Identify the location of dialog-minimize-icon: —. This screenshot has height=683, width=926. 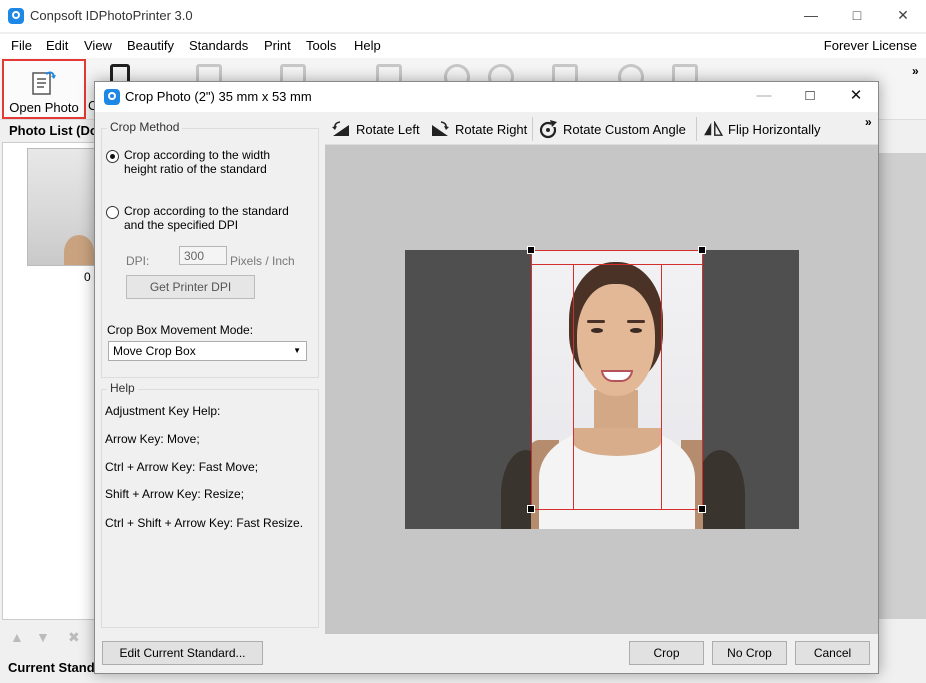
(764, 95).